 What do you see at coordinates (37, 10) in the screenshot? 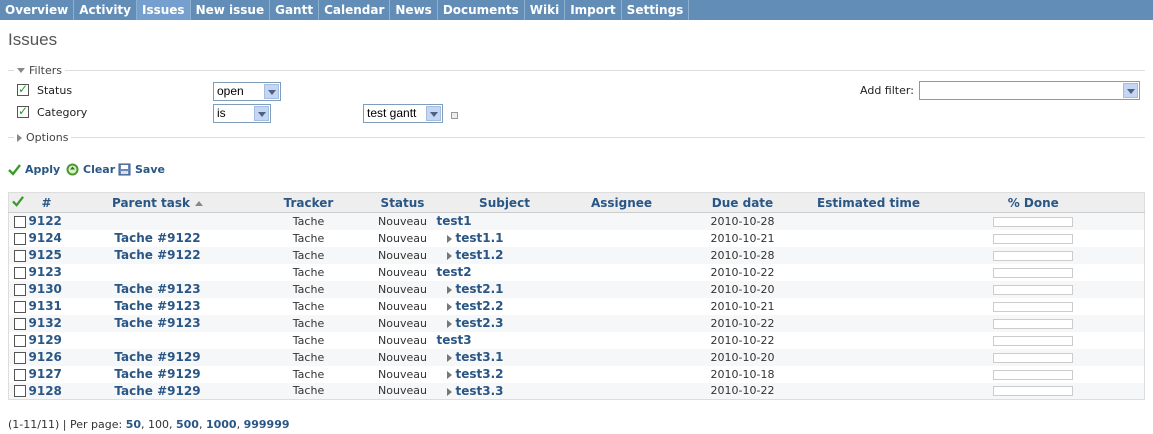
I see `tab-overview: Overview` at bounding box center [37, 10].